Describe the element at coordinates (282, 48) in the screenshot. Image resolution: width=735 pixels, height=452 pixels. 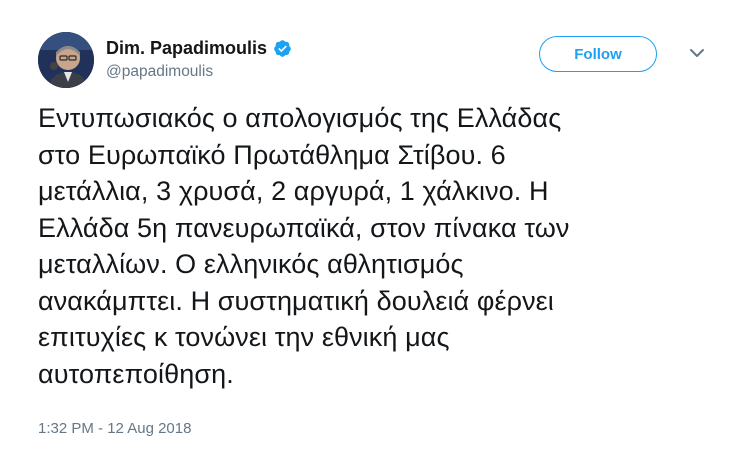
I see `verified-badge-icon` at that location.